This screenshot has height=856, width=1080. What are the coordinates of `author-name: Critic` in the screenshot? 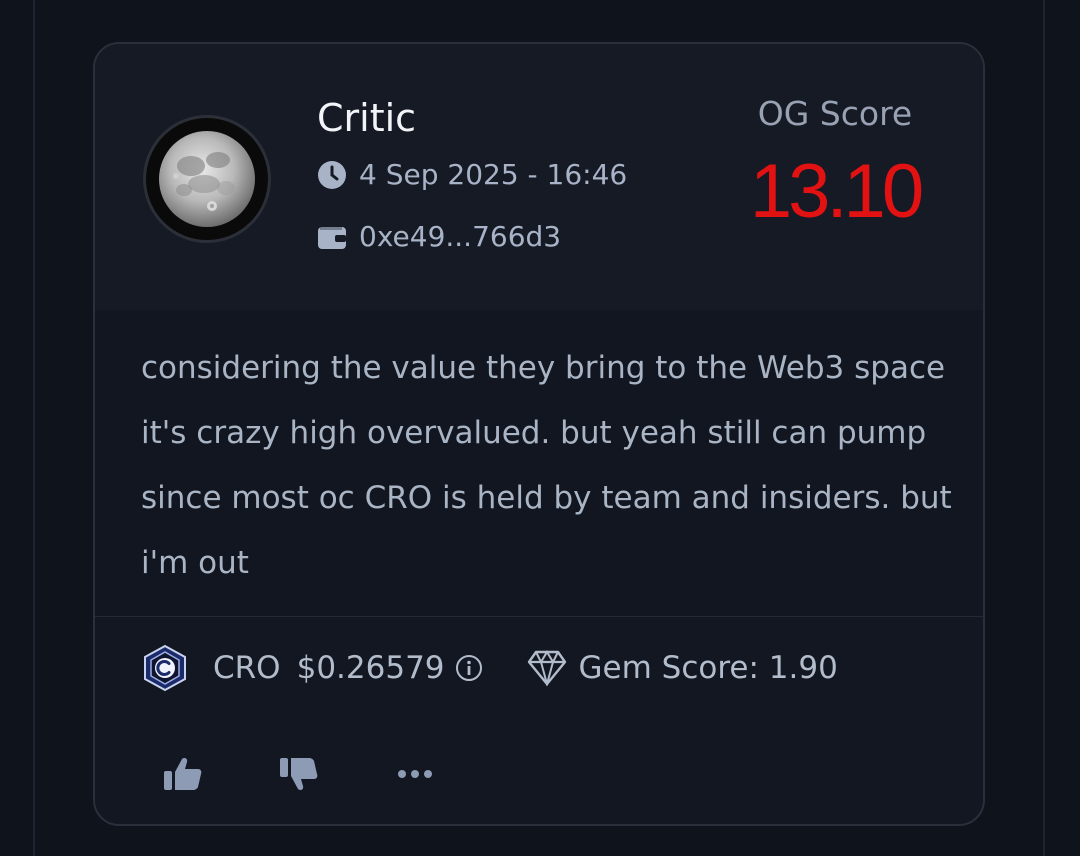 It's located at (366, 118).